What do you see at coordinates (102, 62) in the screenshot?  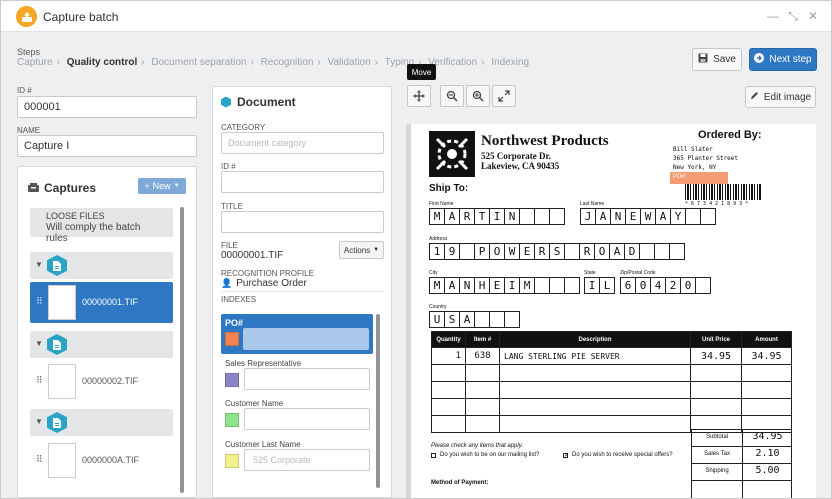 I see `step-quality-control: Quality control` at bounding box center [102, 62].